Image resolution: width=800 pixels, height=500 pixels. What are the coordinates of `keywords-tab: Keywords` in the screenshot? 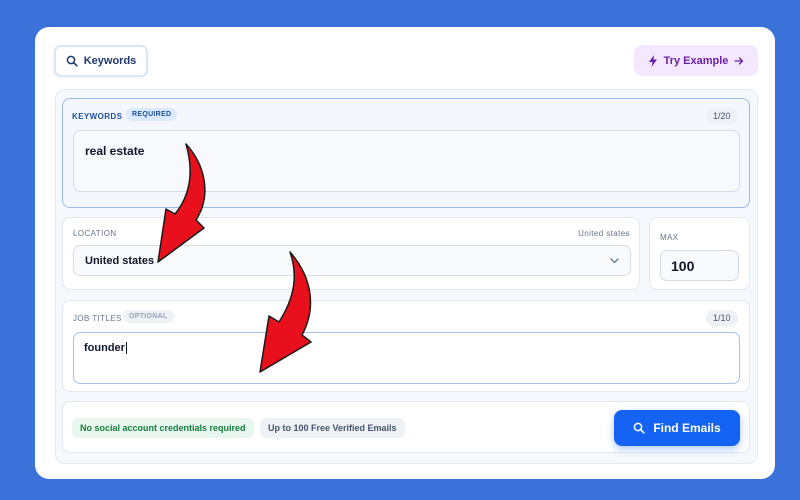 It's located at (101, 61).